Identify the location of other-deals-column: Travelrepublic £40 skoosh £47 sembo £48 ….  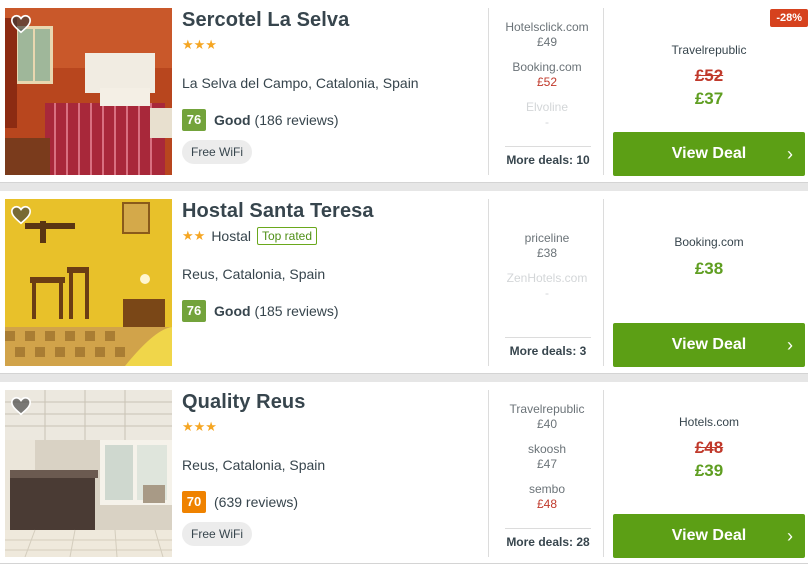
(546, 473).